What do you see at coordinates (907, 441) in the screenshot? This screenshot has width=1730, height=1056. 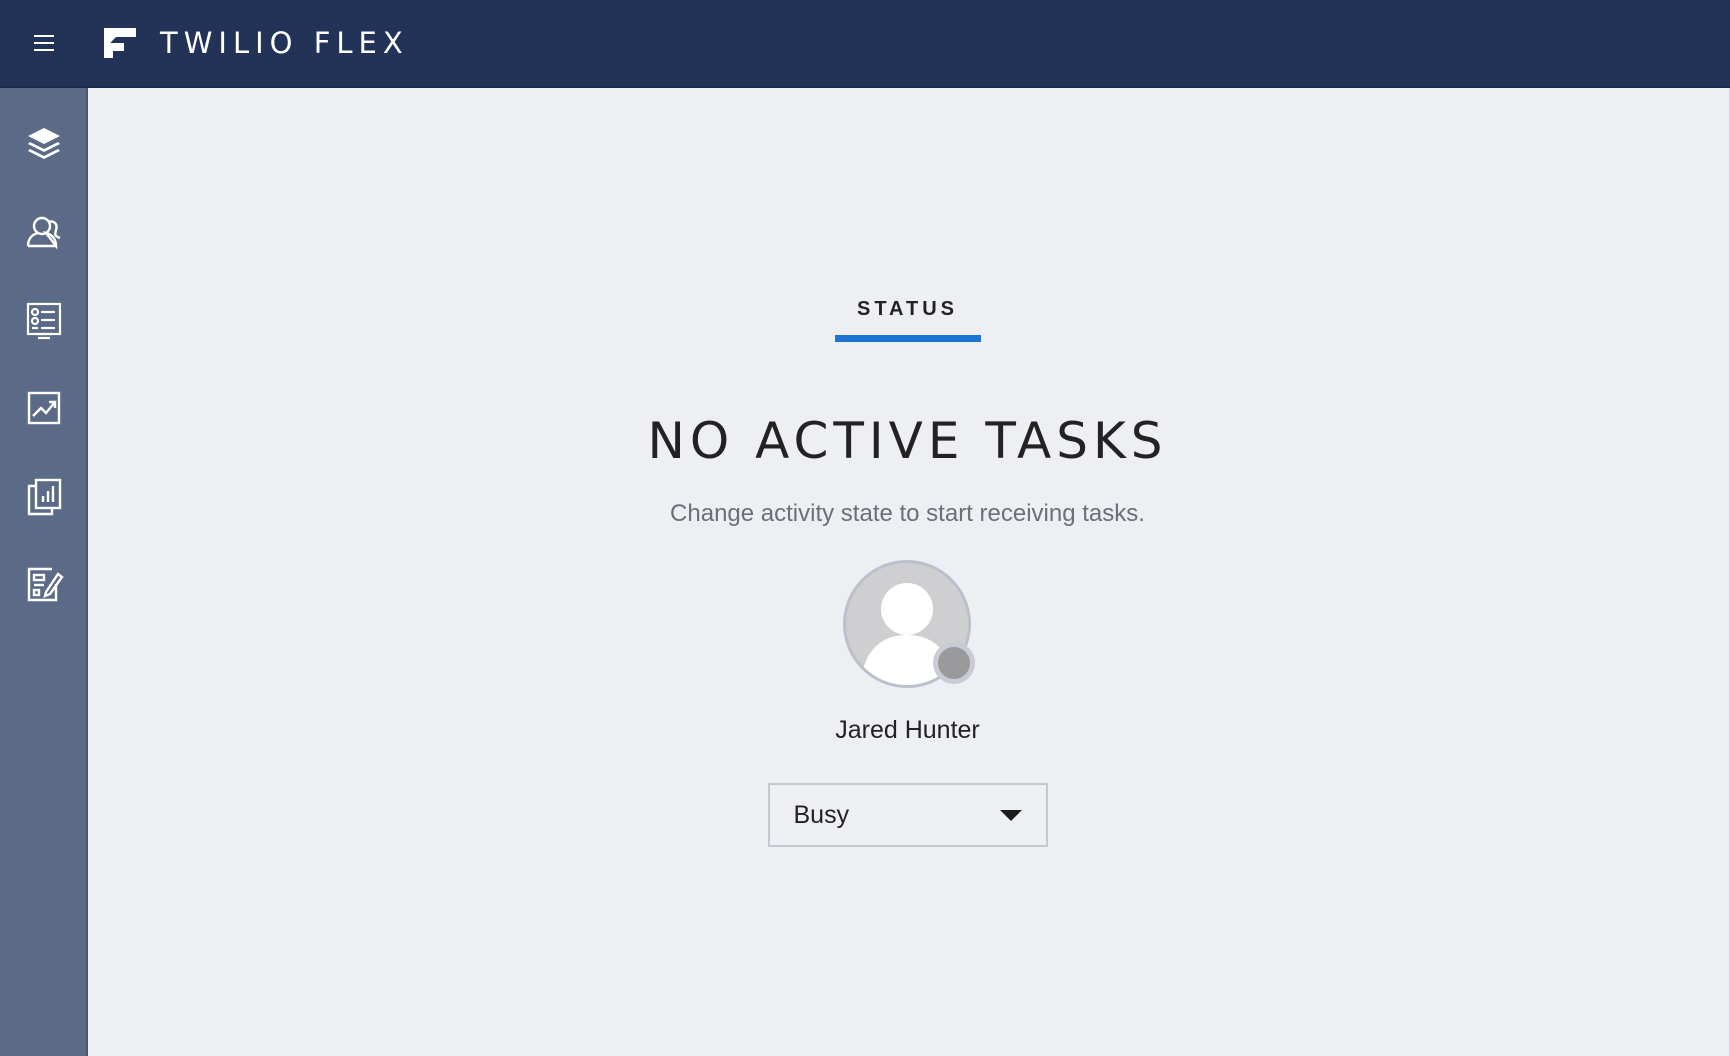 I see `page-title: NO ACTIVE TASKS` at bounding box center [907, 441].